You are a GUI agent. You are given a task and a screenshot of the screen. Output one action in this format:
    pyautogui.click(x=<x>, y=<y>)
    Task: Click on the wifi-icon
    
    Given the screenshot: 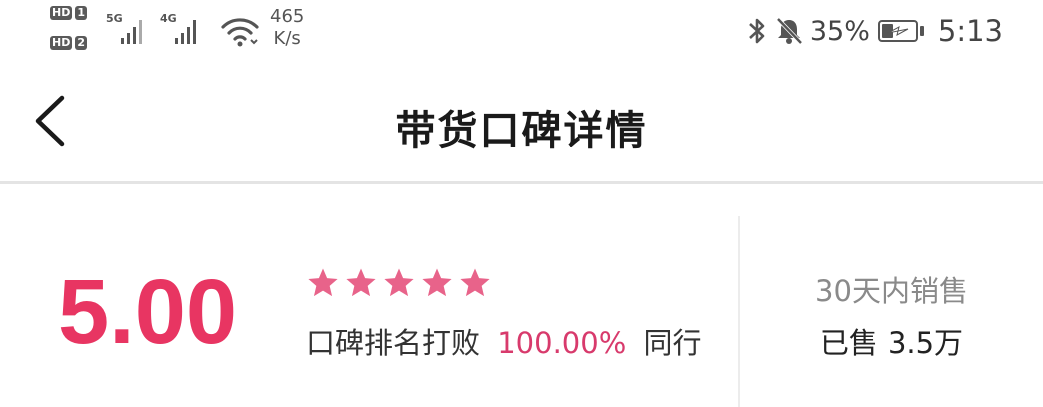 What is the action you would take?
    pyautogui.click(x=240, y=32)
    